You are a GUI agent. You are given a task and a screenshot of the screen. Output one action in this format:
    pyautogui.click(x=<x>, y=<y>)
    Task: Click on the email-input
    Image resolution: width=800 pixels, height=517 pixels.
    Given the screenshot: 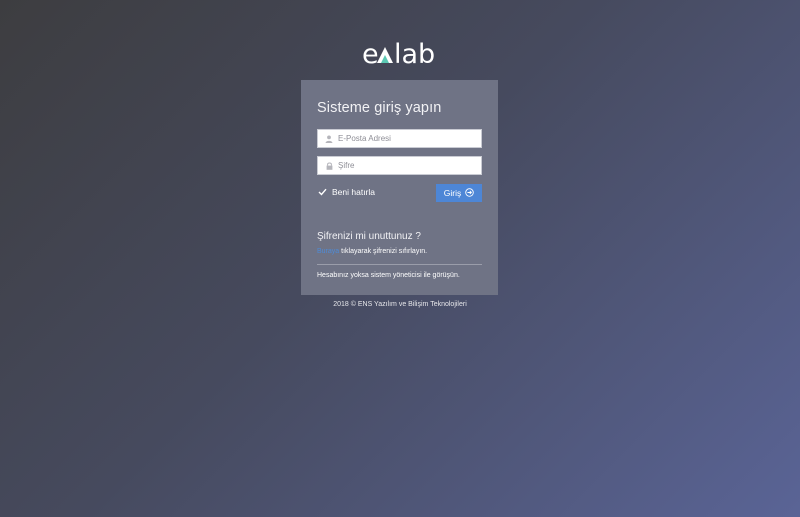 What is the action you would take?
    pyautogui.click(x=407, y=138)
    